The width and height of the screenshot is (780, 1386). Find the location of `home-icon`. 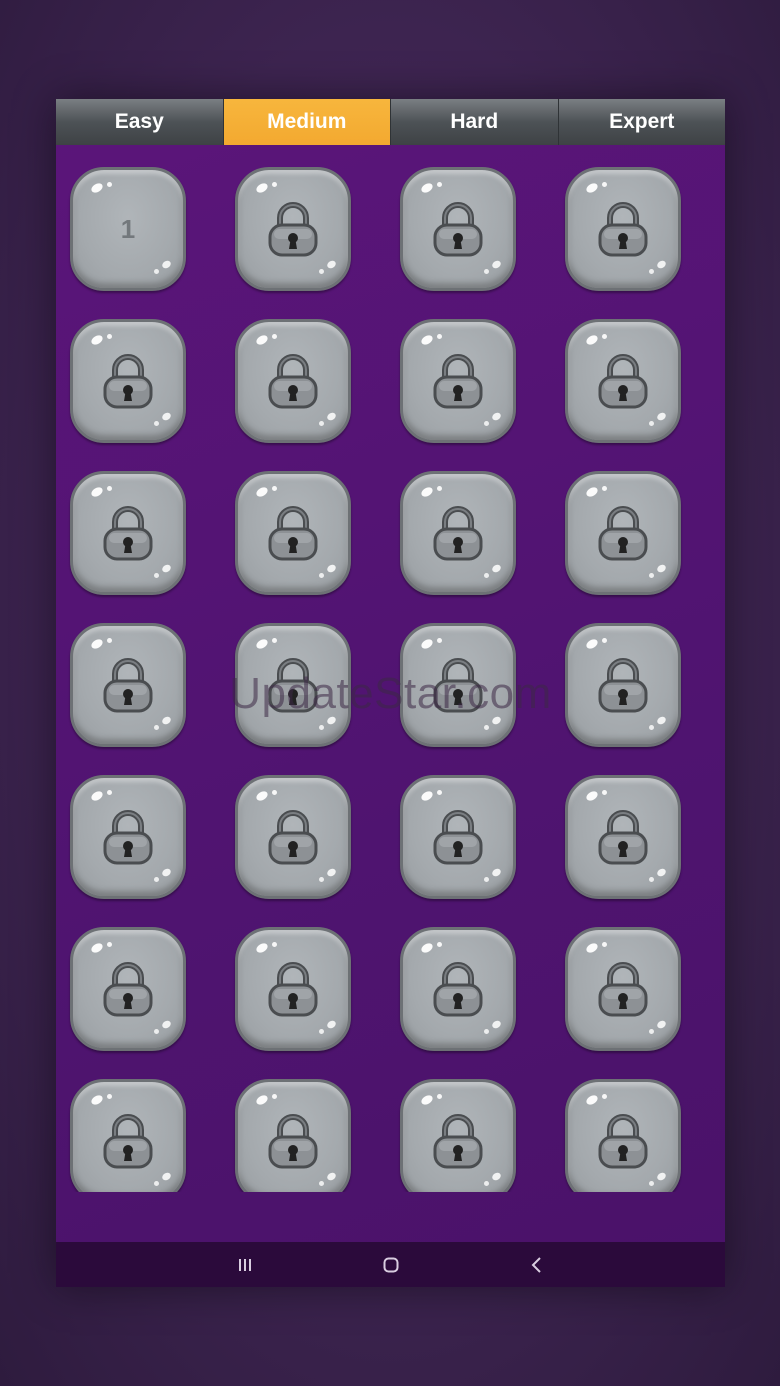

home-icon is located at coordinates (390, 1264).